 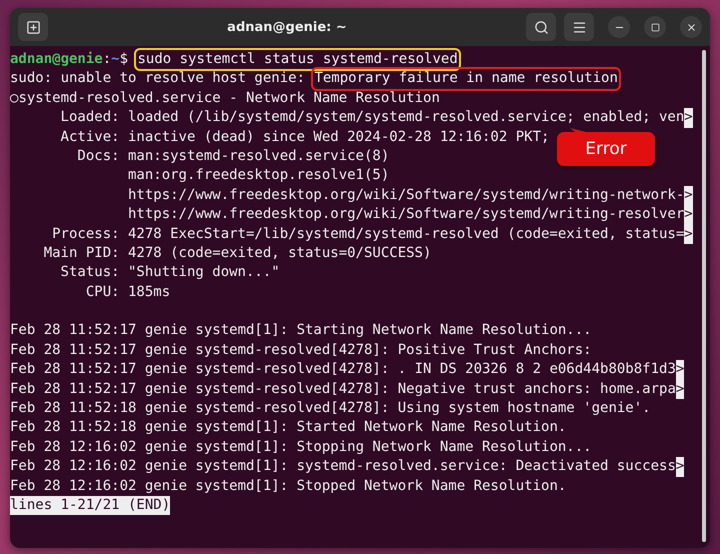 I want to click on property-value: 4278 (code=exited, status=0/SUCCESS), so click(x=280, y=253).